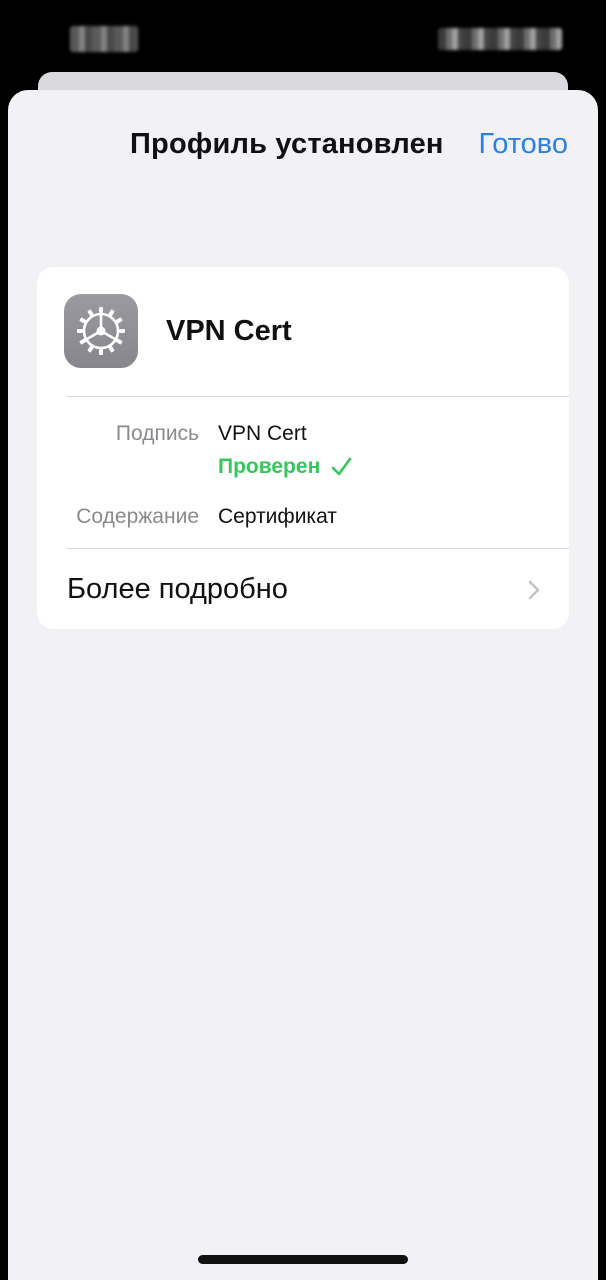 The height and width of the screenshot is (1280, 606). I want to click on contents-value: Сертификат, so click(277, 516).